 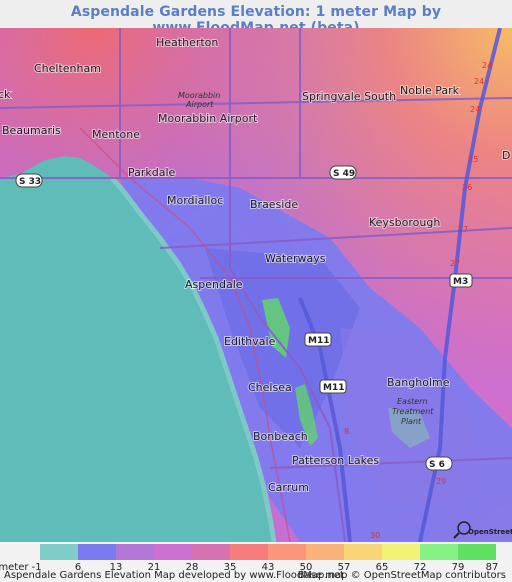 I want to click on place-keysborough: Keysborough, so click(x=404, y=222).